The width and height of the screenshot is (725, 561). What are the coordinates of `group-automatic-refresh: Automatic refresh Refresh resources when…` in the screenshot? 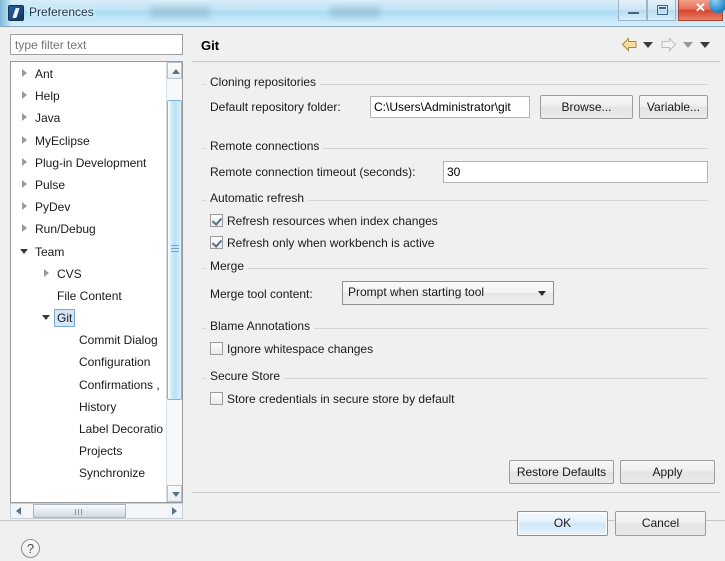 It's located at (455, 224).